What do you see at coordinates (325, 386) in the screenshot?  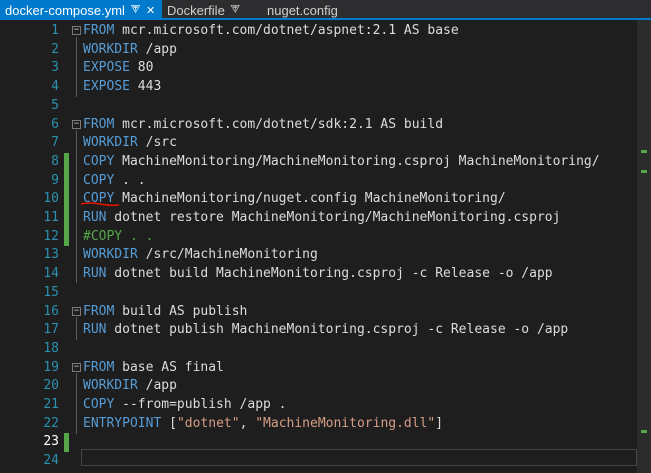 I see `code-line: 20 WORKDIR /app` at bounding box center [325, 386].